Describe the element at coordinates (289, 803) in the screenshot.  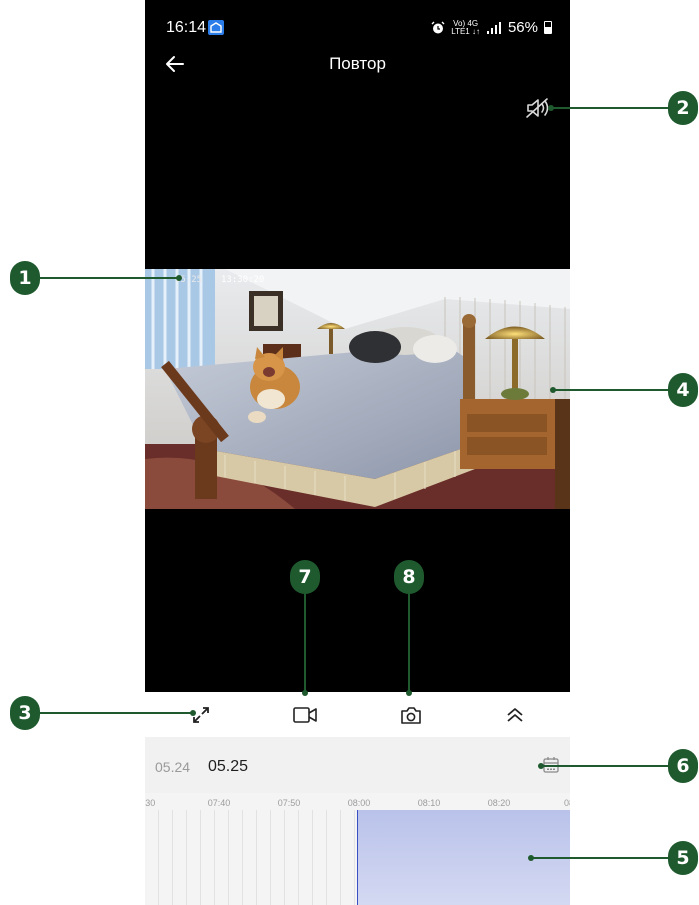
I see `timeline-tick: 07:50` at that location.